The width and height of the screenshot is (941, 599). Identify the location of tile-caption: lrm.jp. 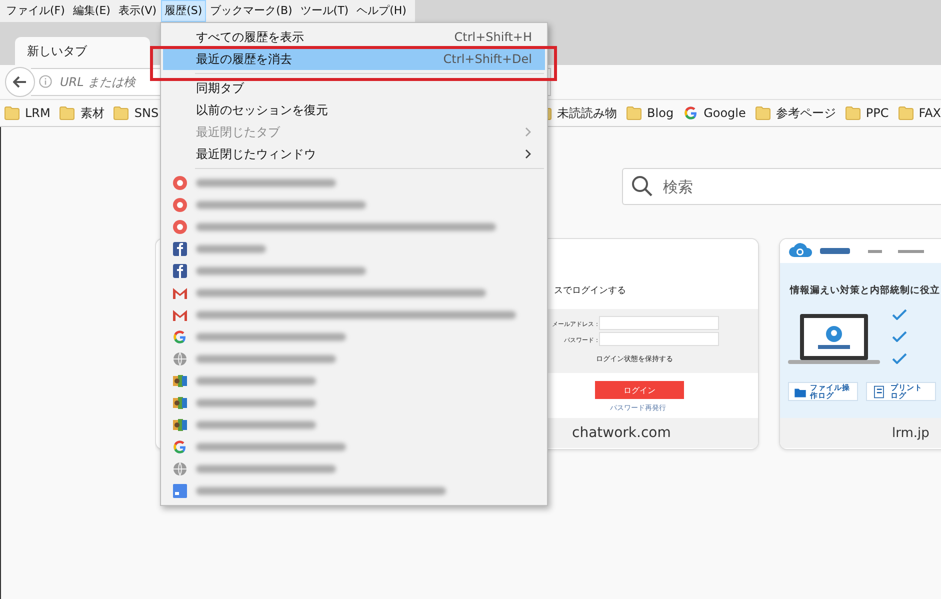
(860, 433).